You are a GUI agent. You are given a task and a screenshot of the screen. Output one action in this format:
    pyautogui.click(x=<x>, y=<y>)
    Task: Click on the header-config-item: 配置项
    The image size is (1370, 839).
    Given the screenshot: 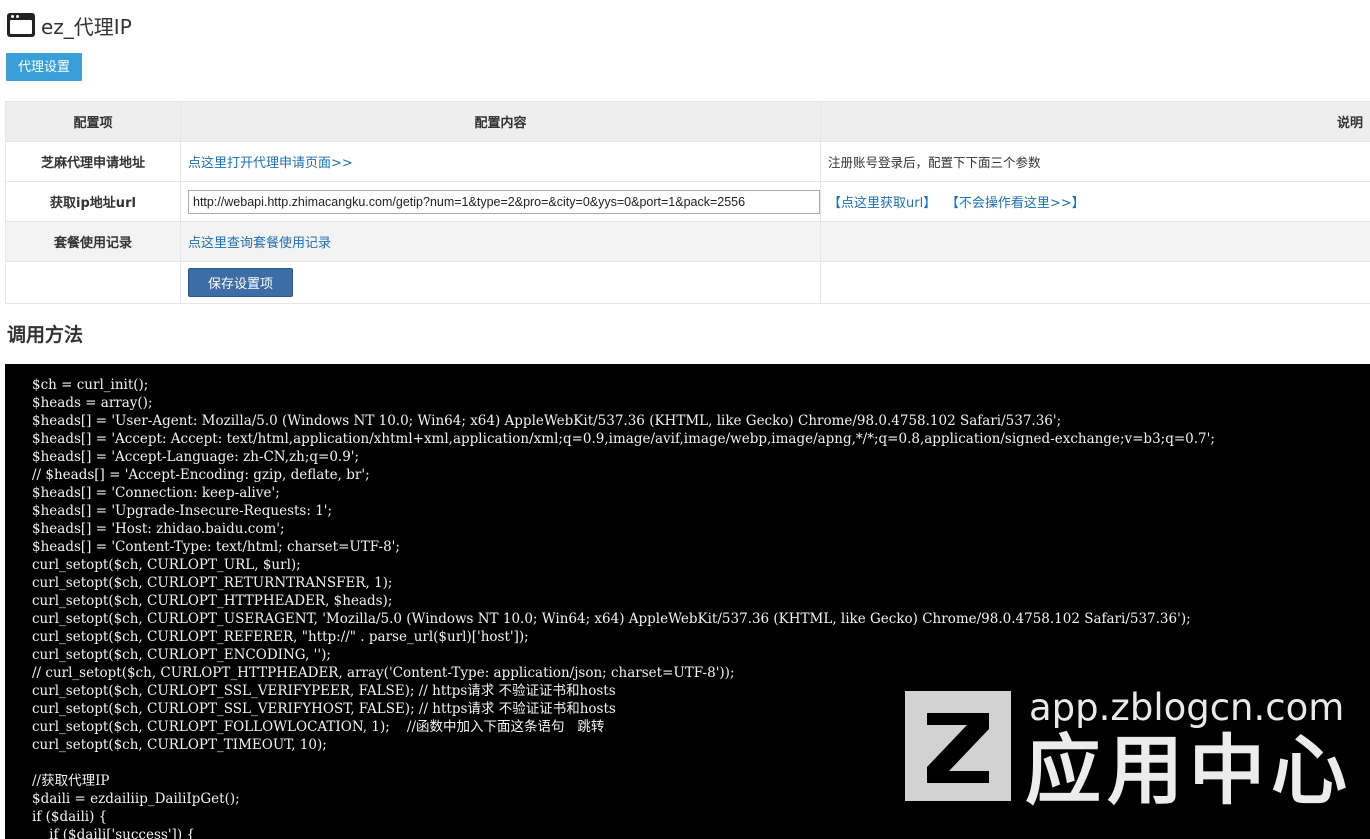 What is the action you would take?
    pyautogui.click(x=93, y=121)
    